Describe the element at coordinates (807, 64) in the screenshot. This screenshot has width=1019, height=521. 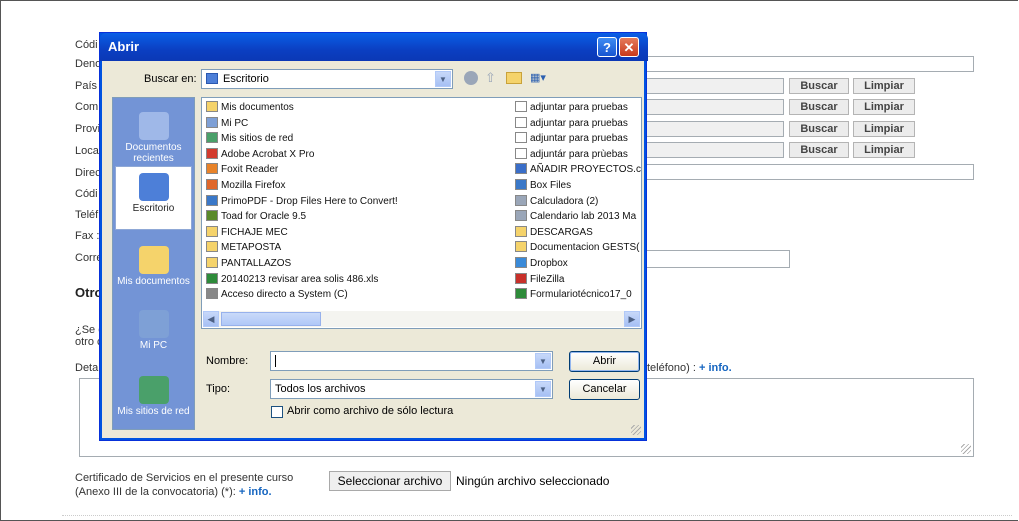
I see `denominacion-input` at that location.